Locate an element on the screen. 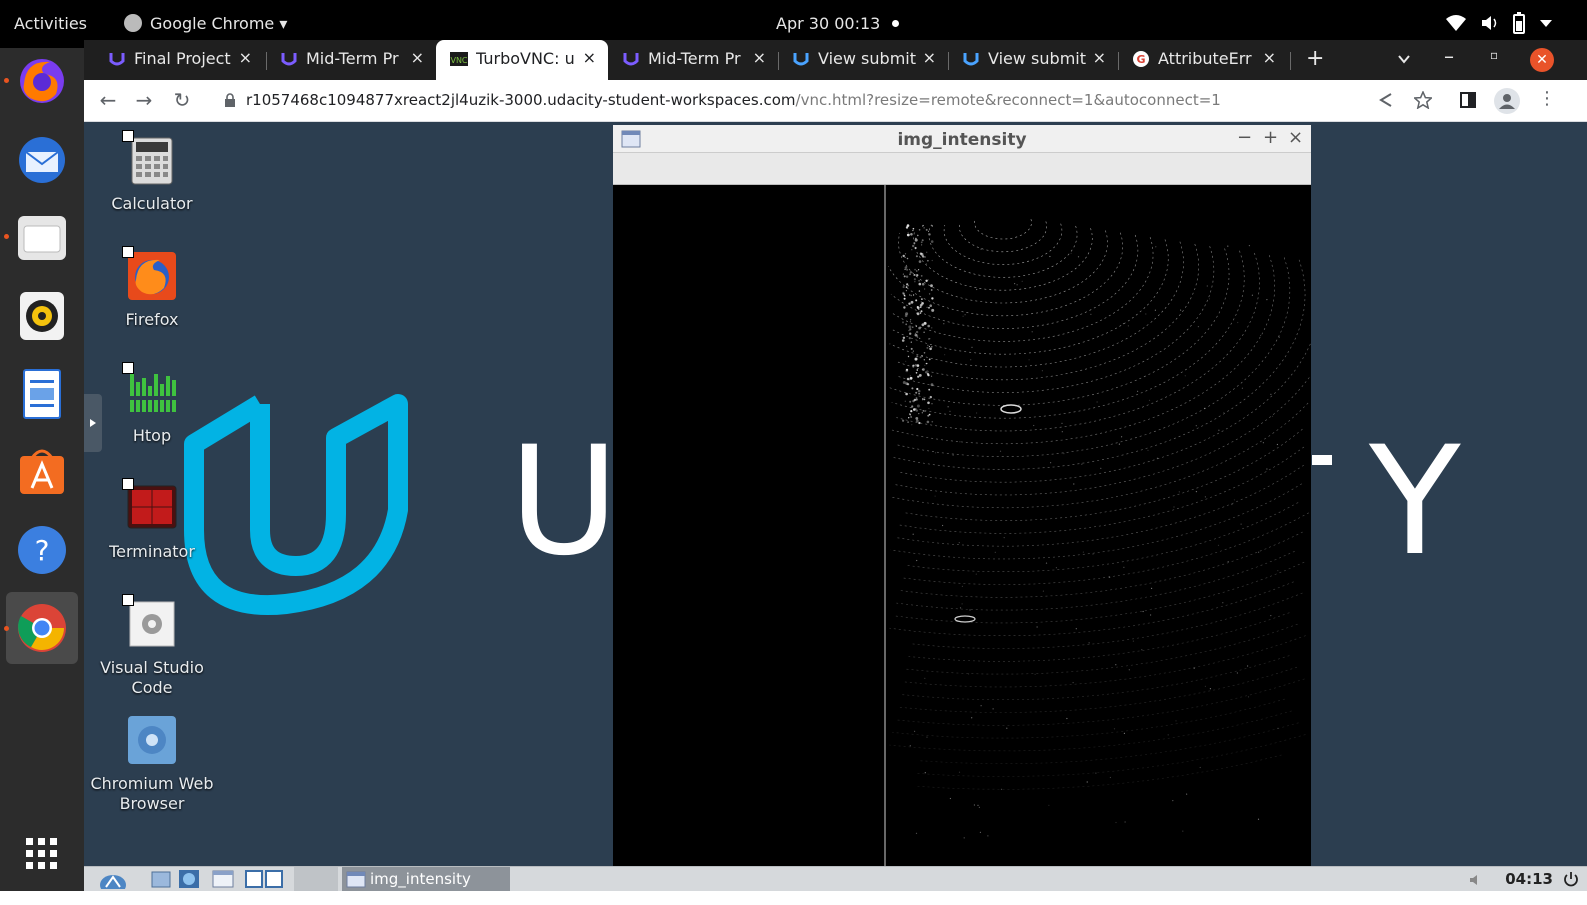 The height and width of the screenshot is (905, 1587). lock-icon is located at coordinates (230, 100).